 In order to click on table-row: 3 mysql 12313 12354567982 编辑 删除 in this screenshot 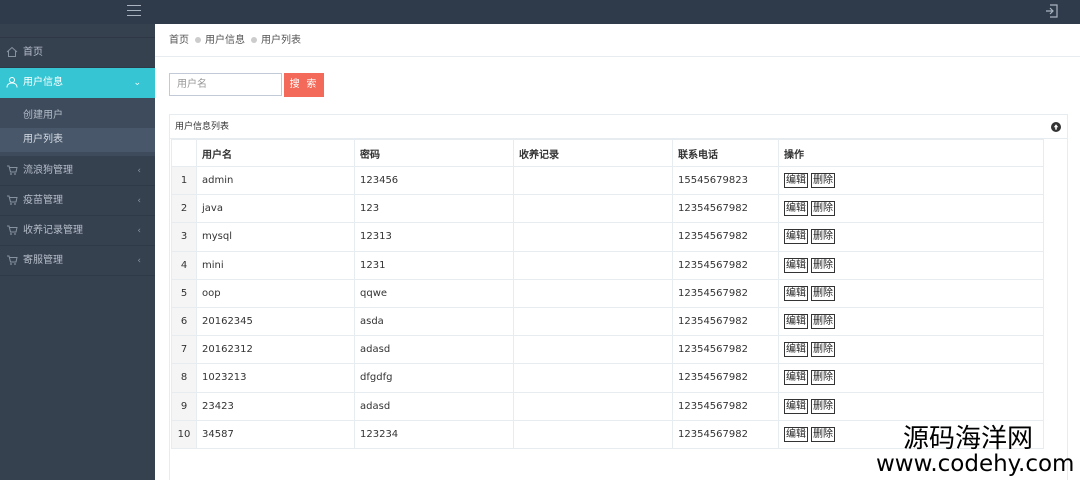, I will do `click(607, 237)`.